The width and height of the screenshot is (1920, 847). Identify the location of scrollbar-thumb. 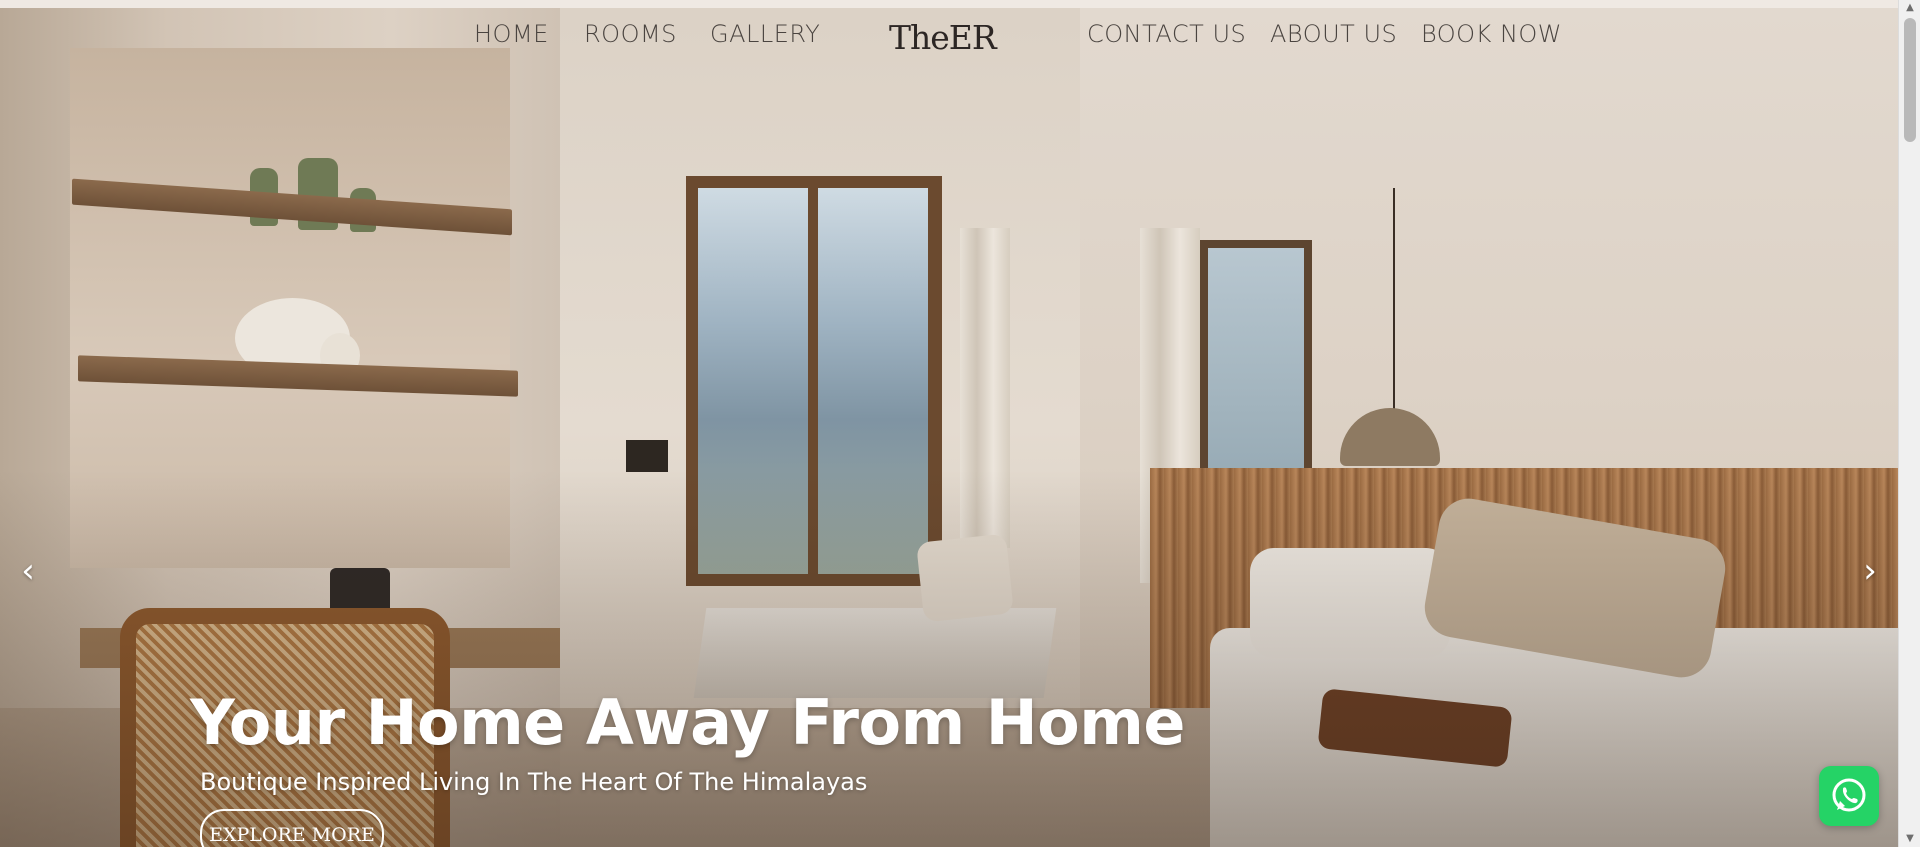
(1910, 80).